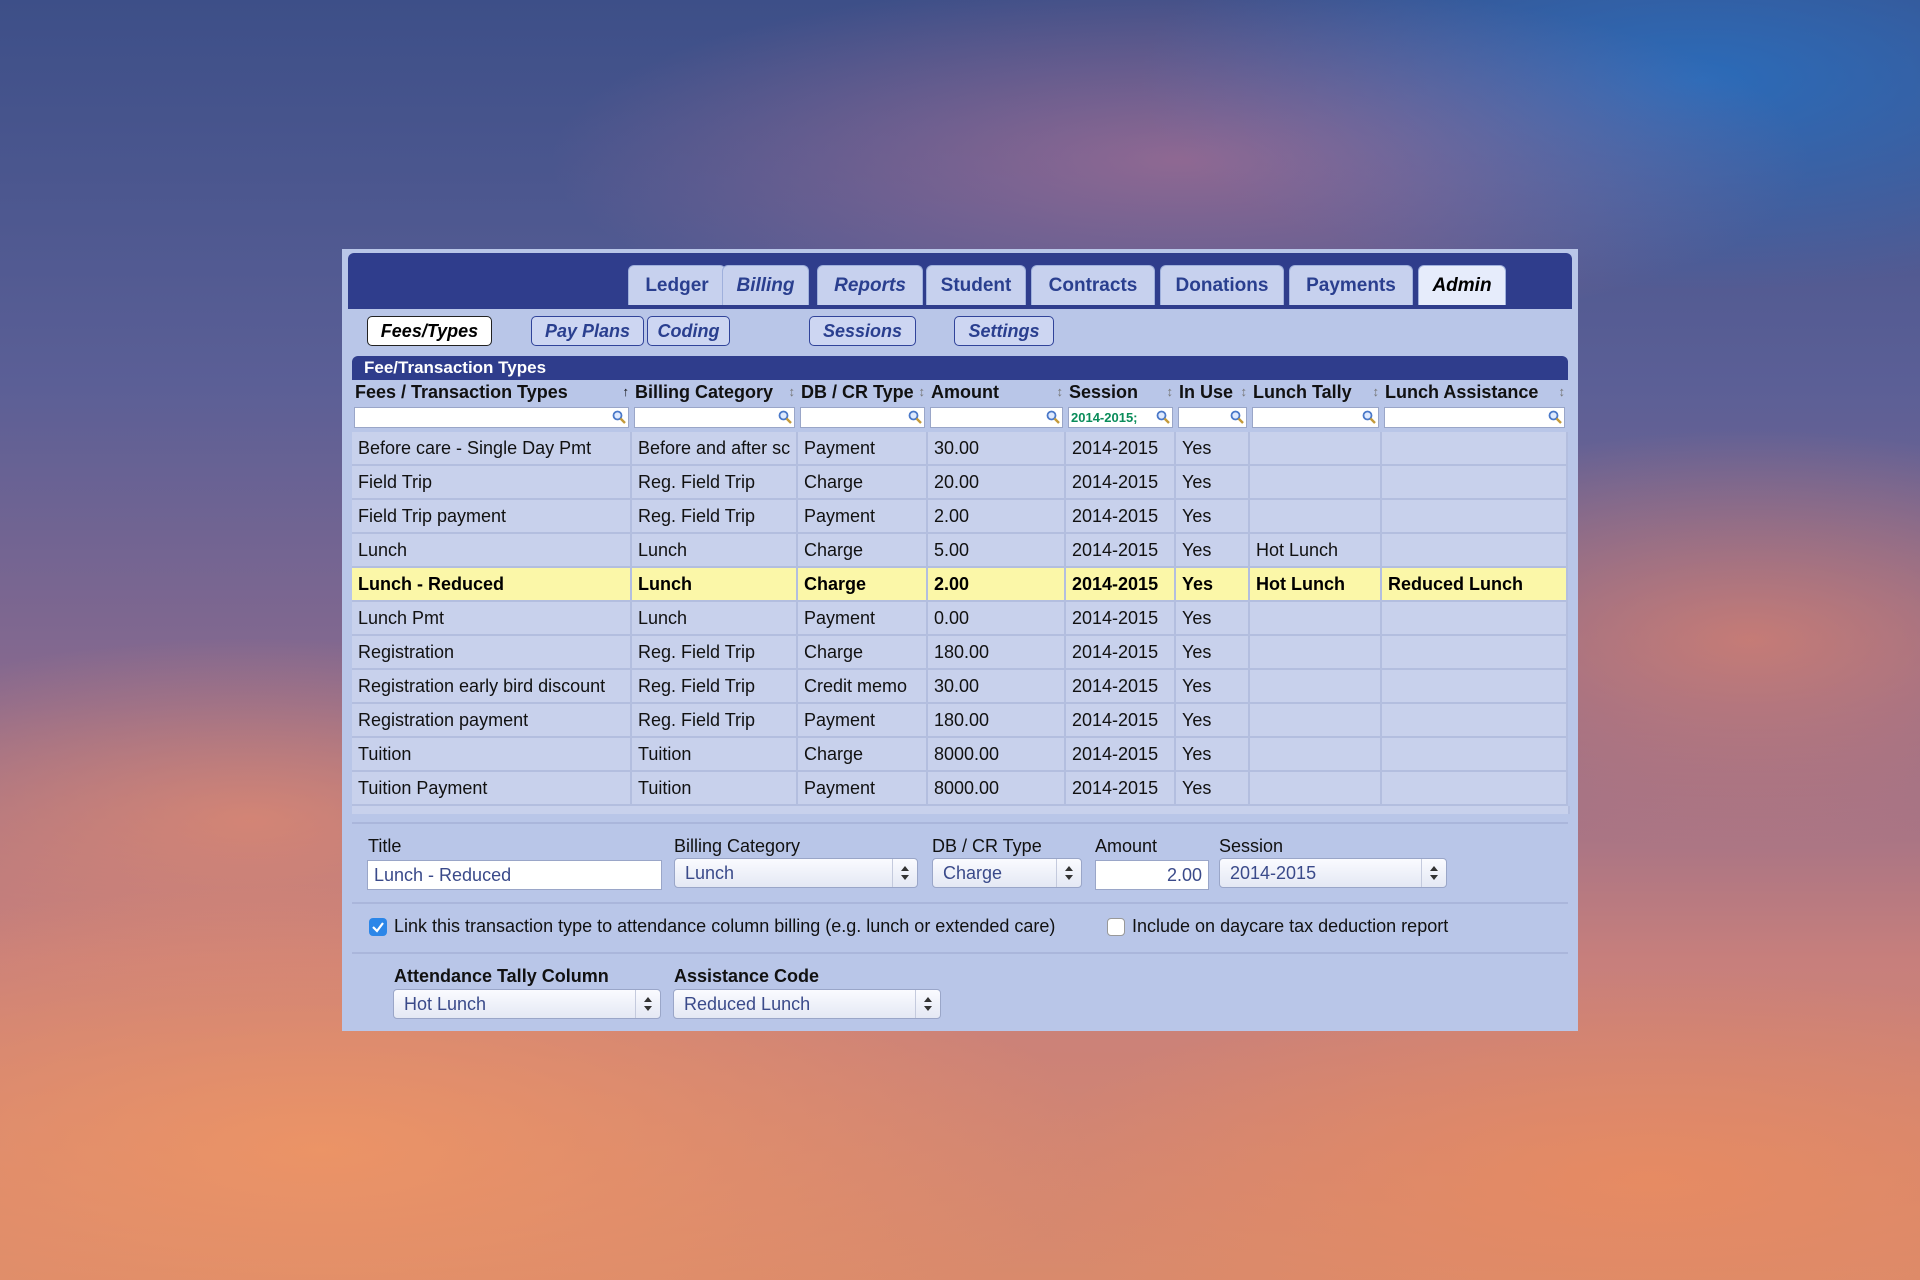 Image resolution: width=1920 pixels, height=1280 pixels. I want to click on assistance-code-select: Reduced Lunch, so click(807, 1004).